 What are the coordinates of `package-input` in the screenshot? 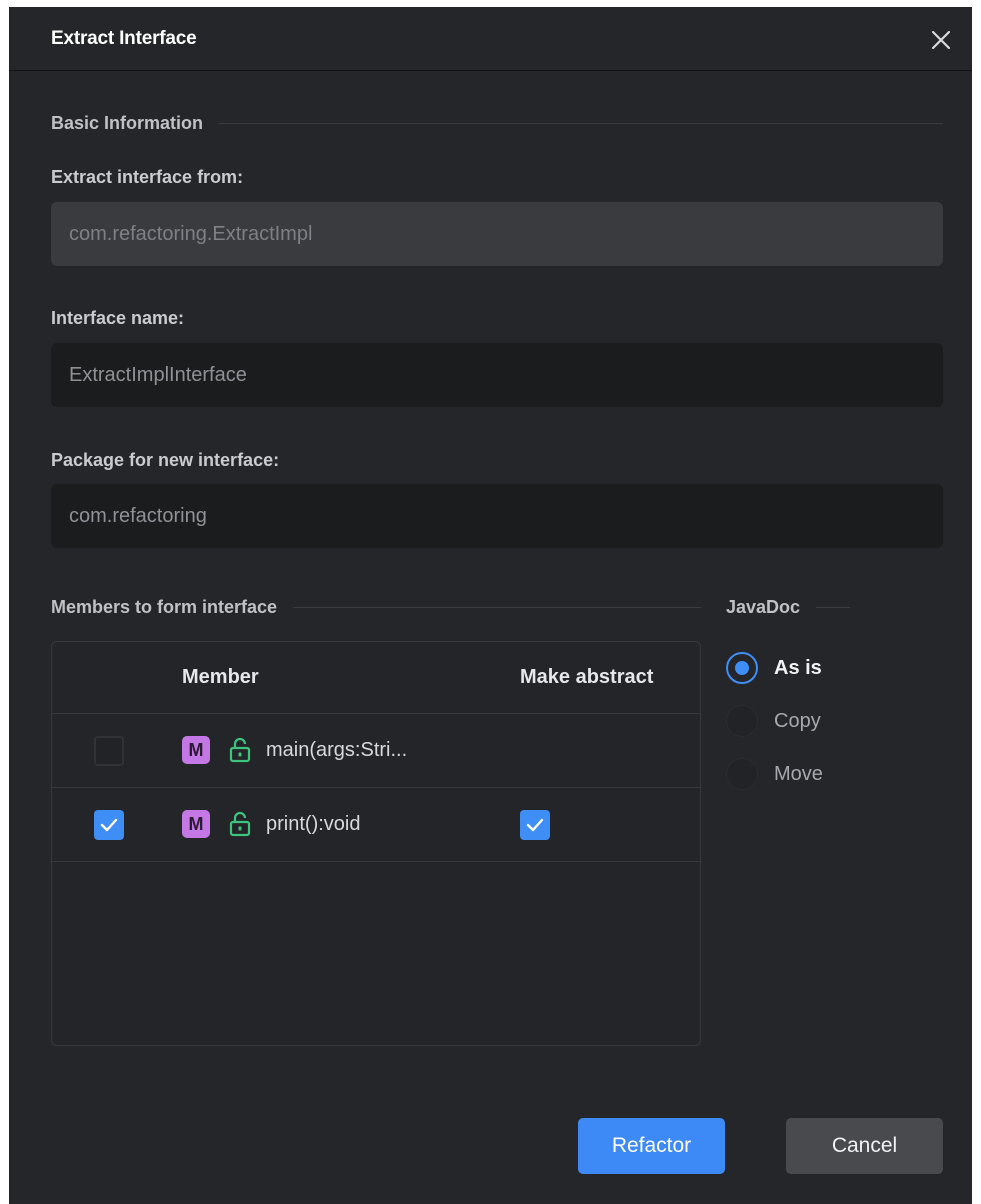 It's located at (497, 516).